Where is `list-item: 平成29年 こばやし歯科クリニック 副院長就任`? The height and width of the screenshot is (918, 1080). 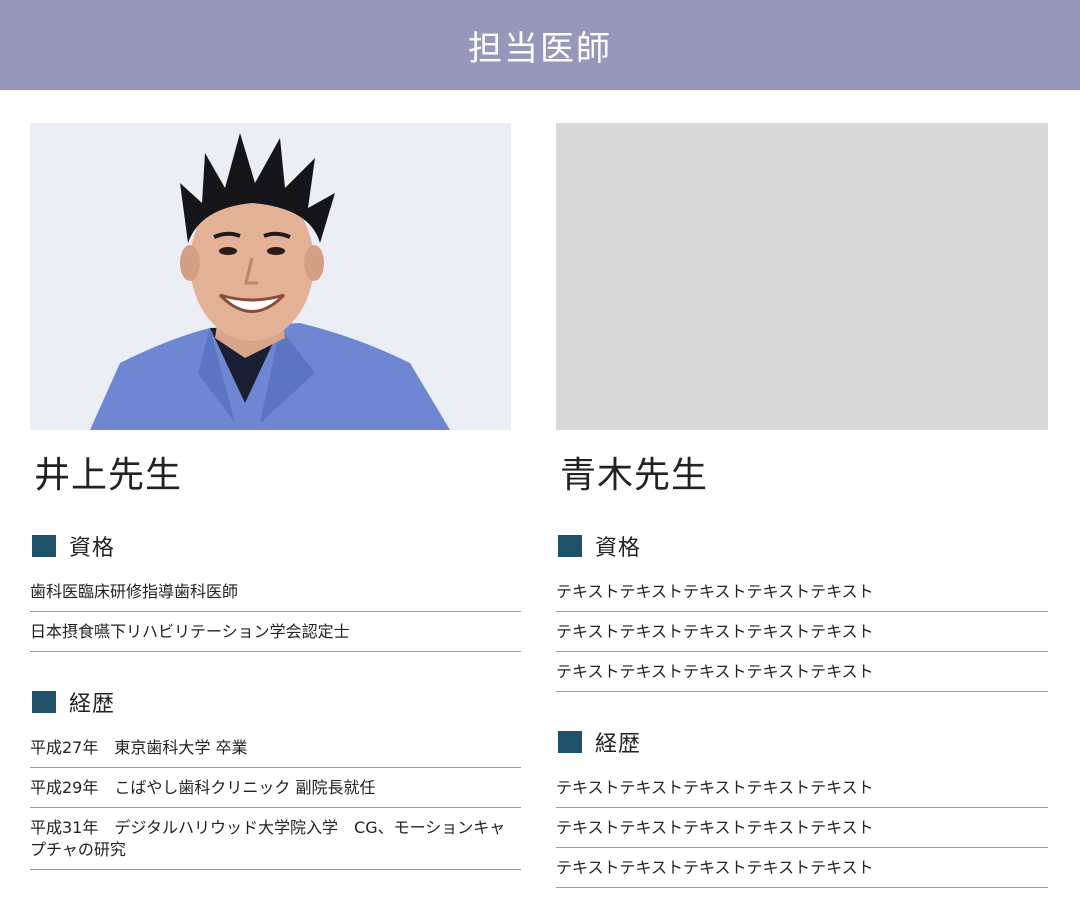 list-item: 平成29年 こばやし歯科クリニック 副院長就任 is located at coordinates (275, 788).